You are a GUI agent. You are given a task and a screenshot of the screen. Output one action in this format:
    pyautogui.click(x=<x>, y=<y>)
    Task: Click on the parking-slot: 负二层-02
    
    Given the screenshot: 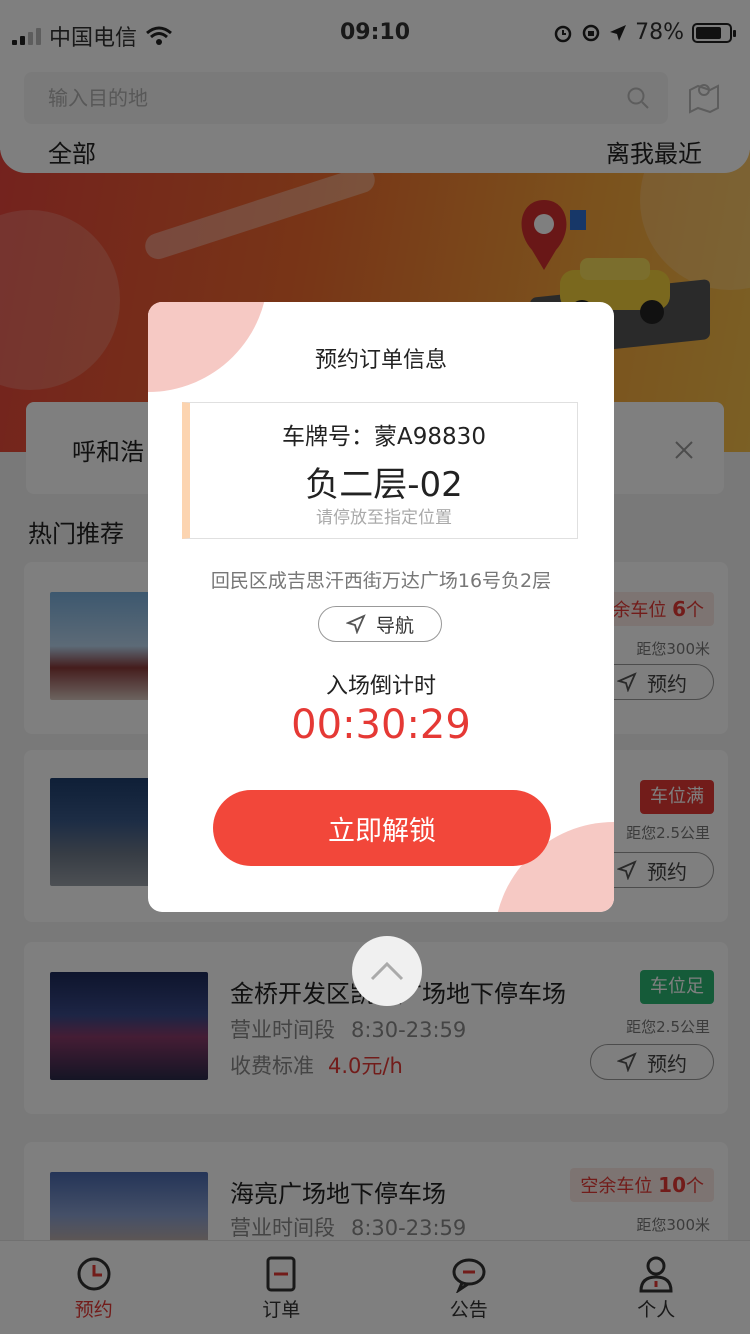 What is the action you would take?
    pyautogui.click(x=384, y=485)
    